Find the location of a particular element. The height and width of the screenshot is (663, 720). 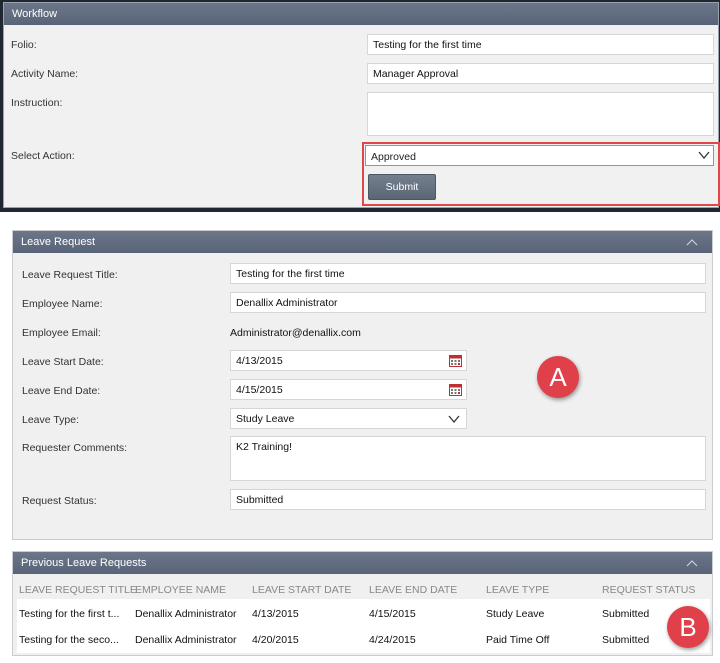

annotation-badge-a: A is located at coordinates (558, 377).